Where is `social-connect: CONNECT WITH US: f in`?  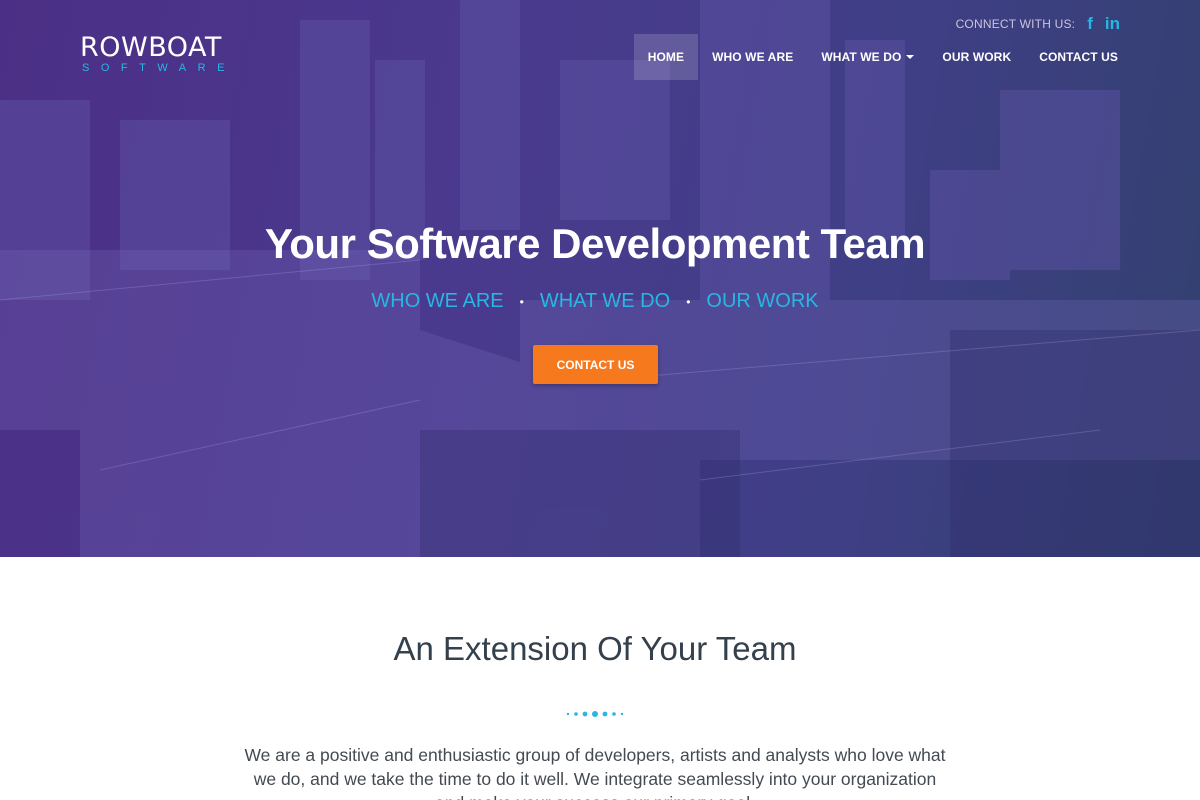
social-connect: CONNECT WITH US: f in is located at coordinates (1038, 24).